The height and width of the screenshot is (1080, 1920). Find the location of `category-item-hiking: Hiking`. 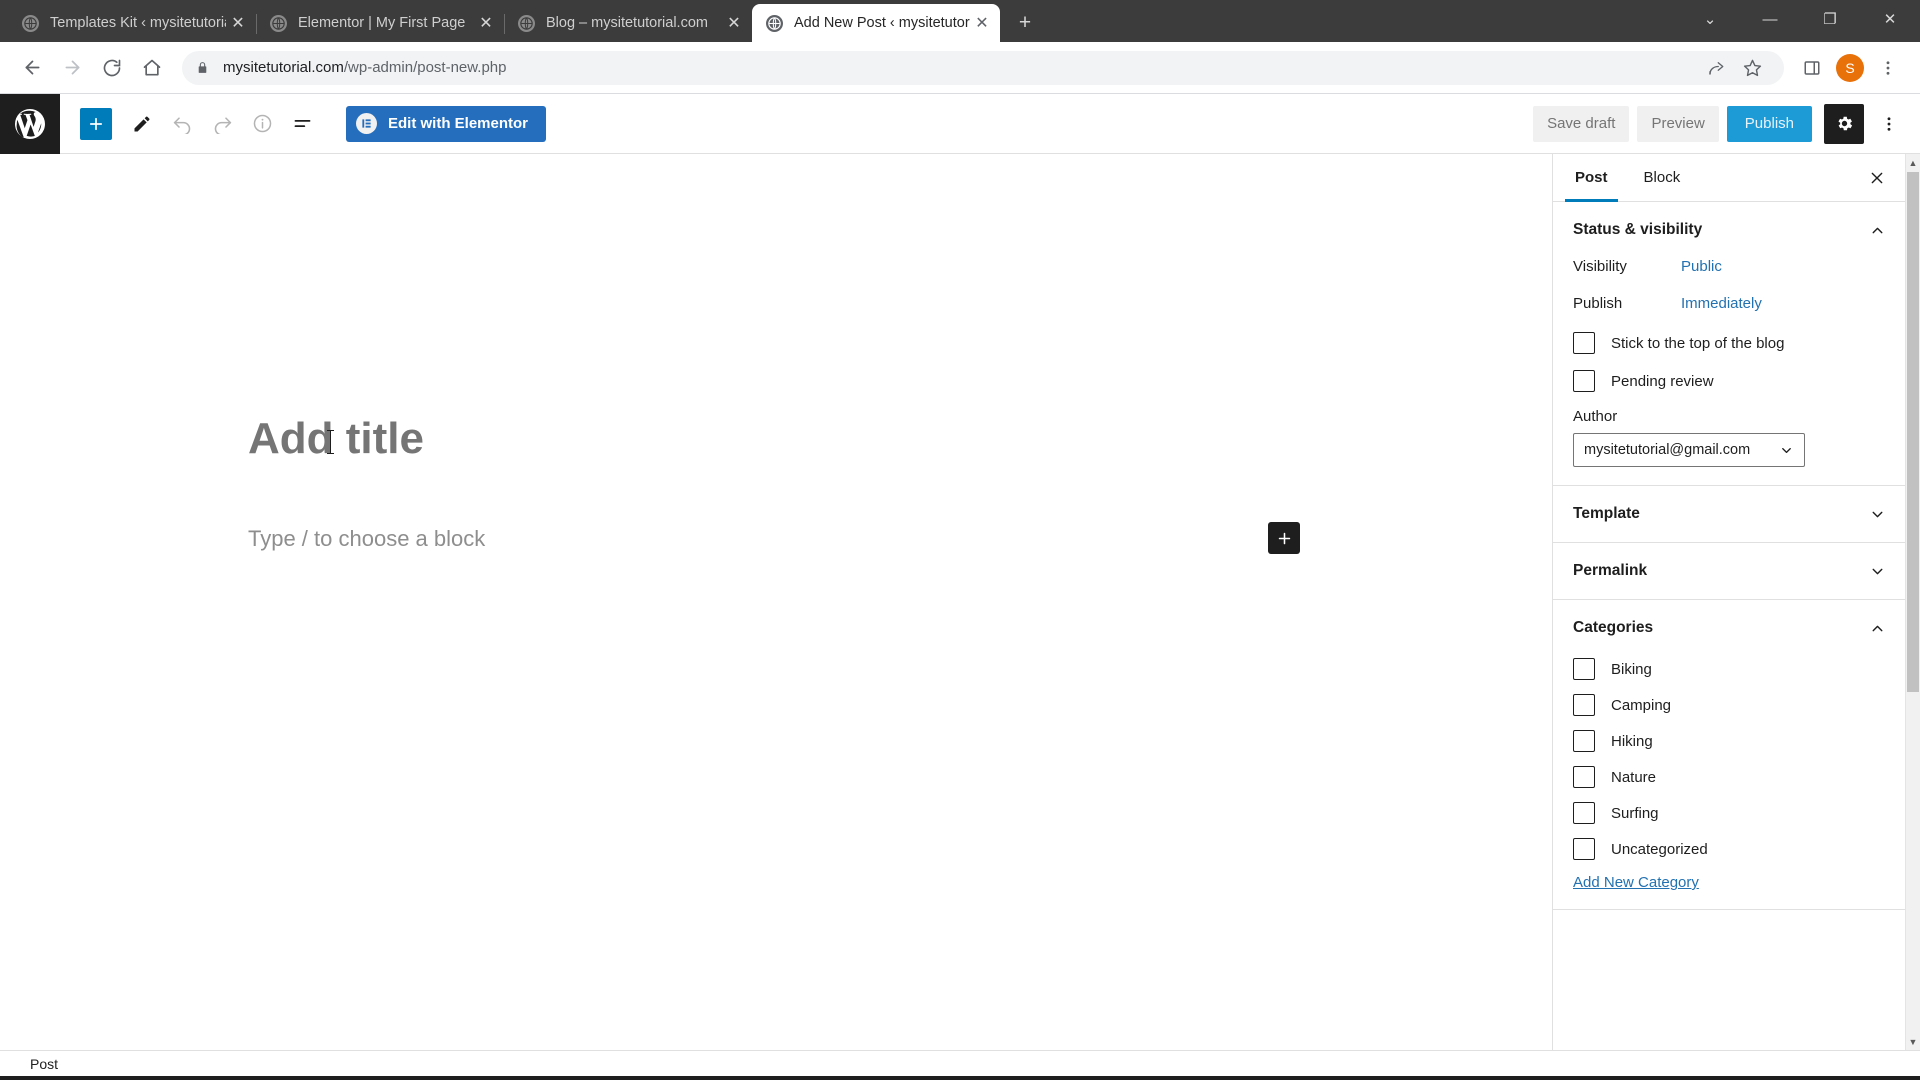

category-item-hiking: Hiking is located at coordinates (1729, 741).